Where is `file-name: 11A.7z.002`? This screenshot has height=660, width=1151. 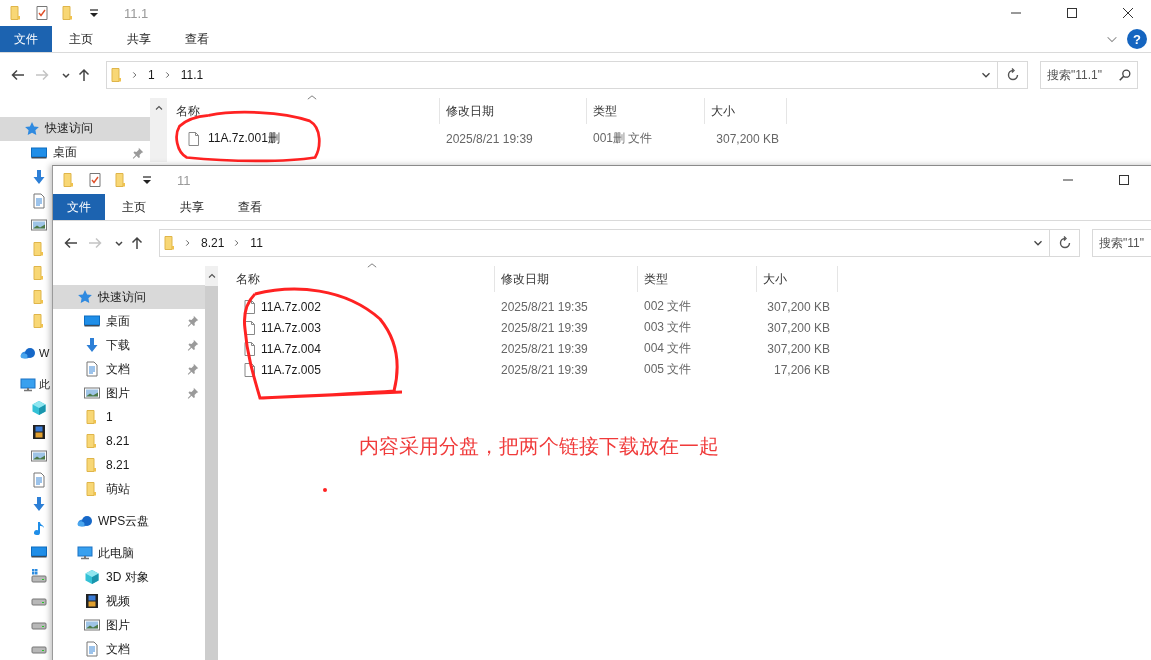
file-name: 11A.7z.002 is located at coordinates (291, 306).